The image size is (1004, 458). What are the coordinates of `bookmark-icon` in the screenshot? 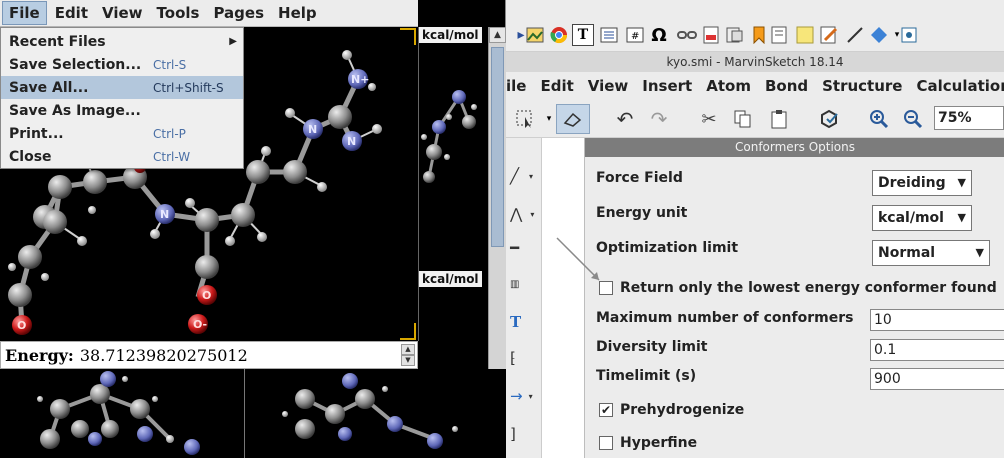 It's located at (759, 35).